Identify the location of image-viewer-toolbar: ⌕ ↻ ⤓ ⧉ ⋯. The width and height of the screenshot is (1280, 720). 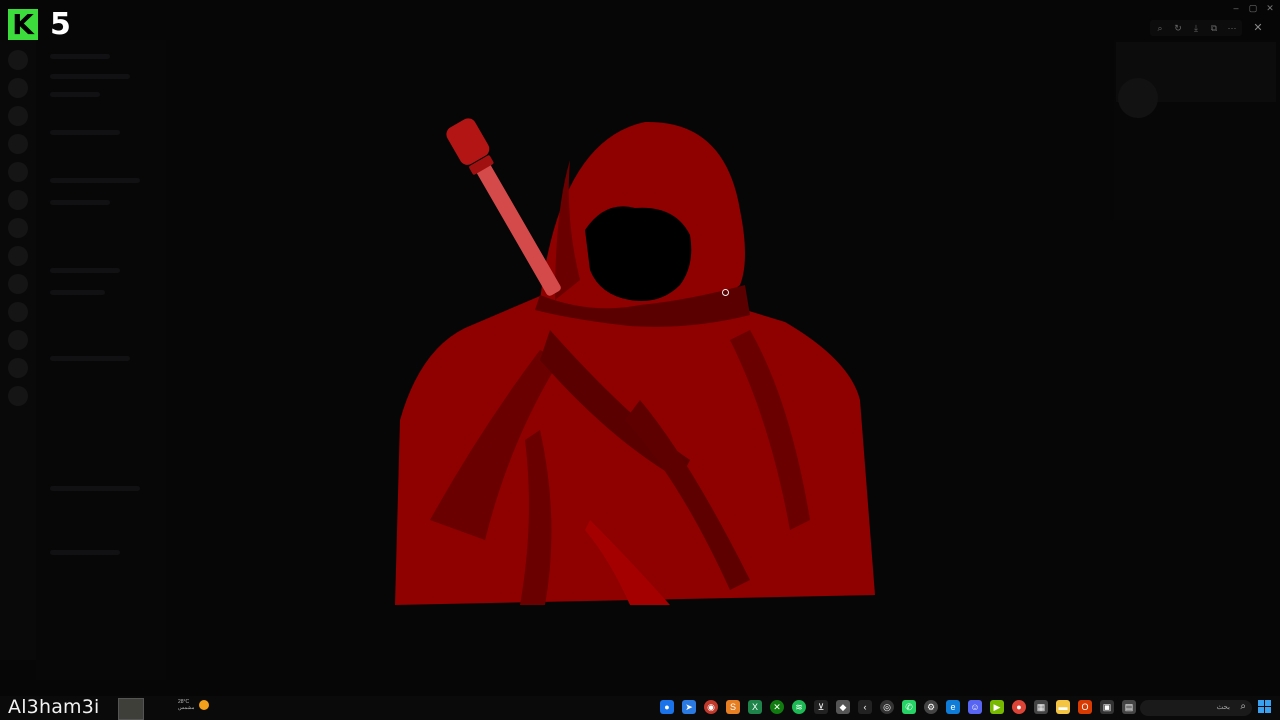
(1196, 28).